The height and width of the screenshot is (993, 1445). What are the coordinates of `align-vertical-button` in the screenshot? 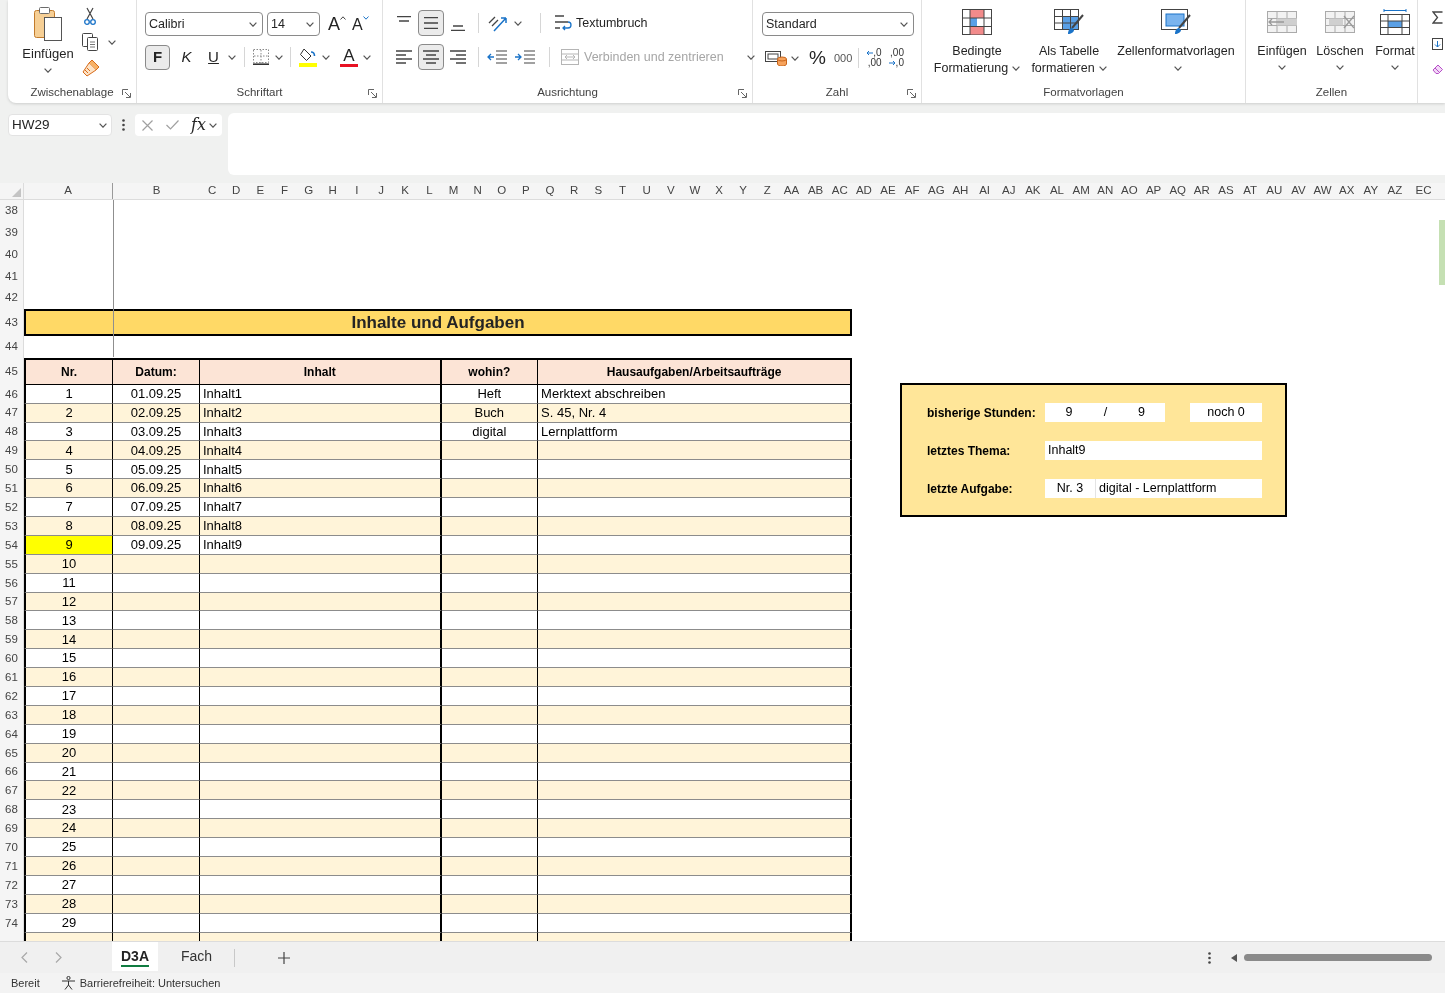 It's located at (431, 23).